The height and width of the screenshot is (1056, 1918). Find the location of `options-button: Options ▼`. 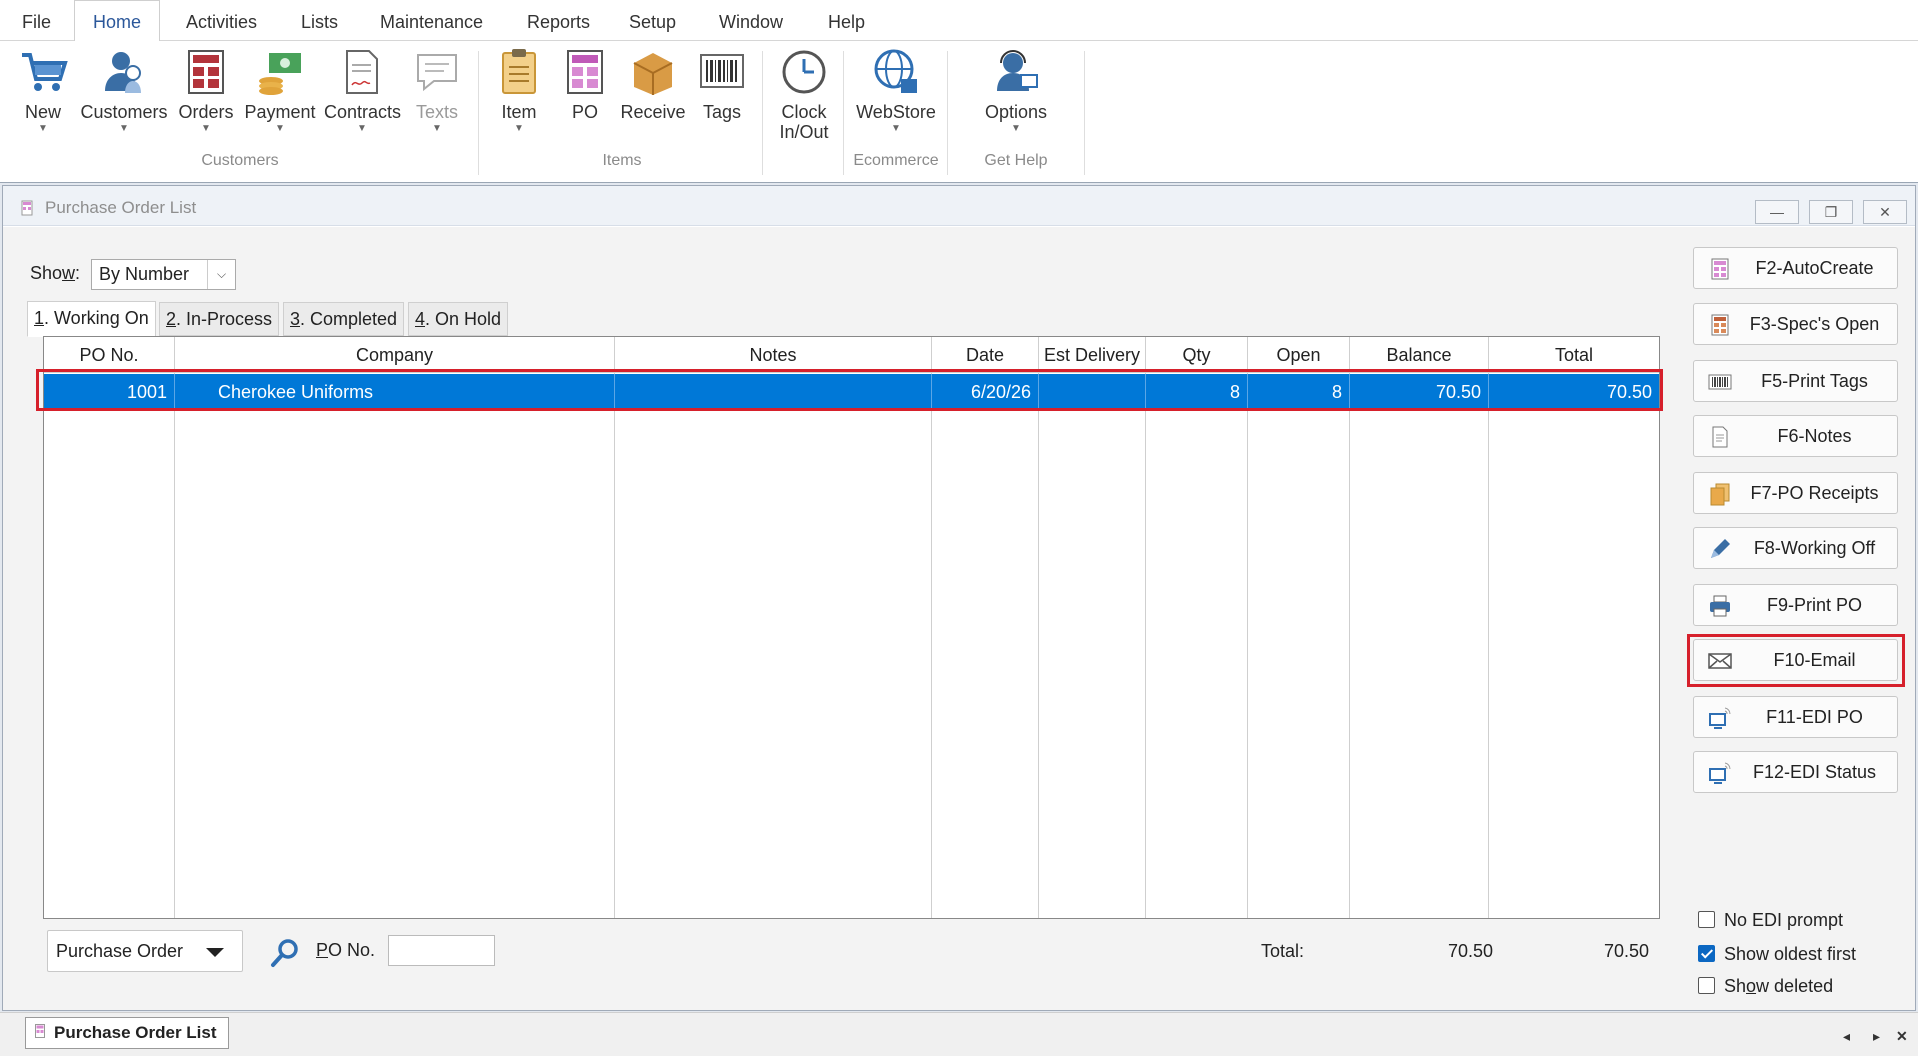

options-button: Options ▼ is located at coordinates (1016, 91).